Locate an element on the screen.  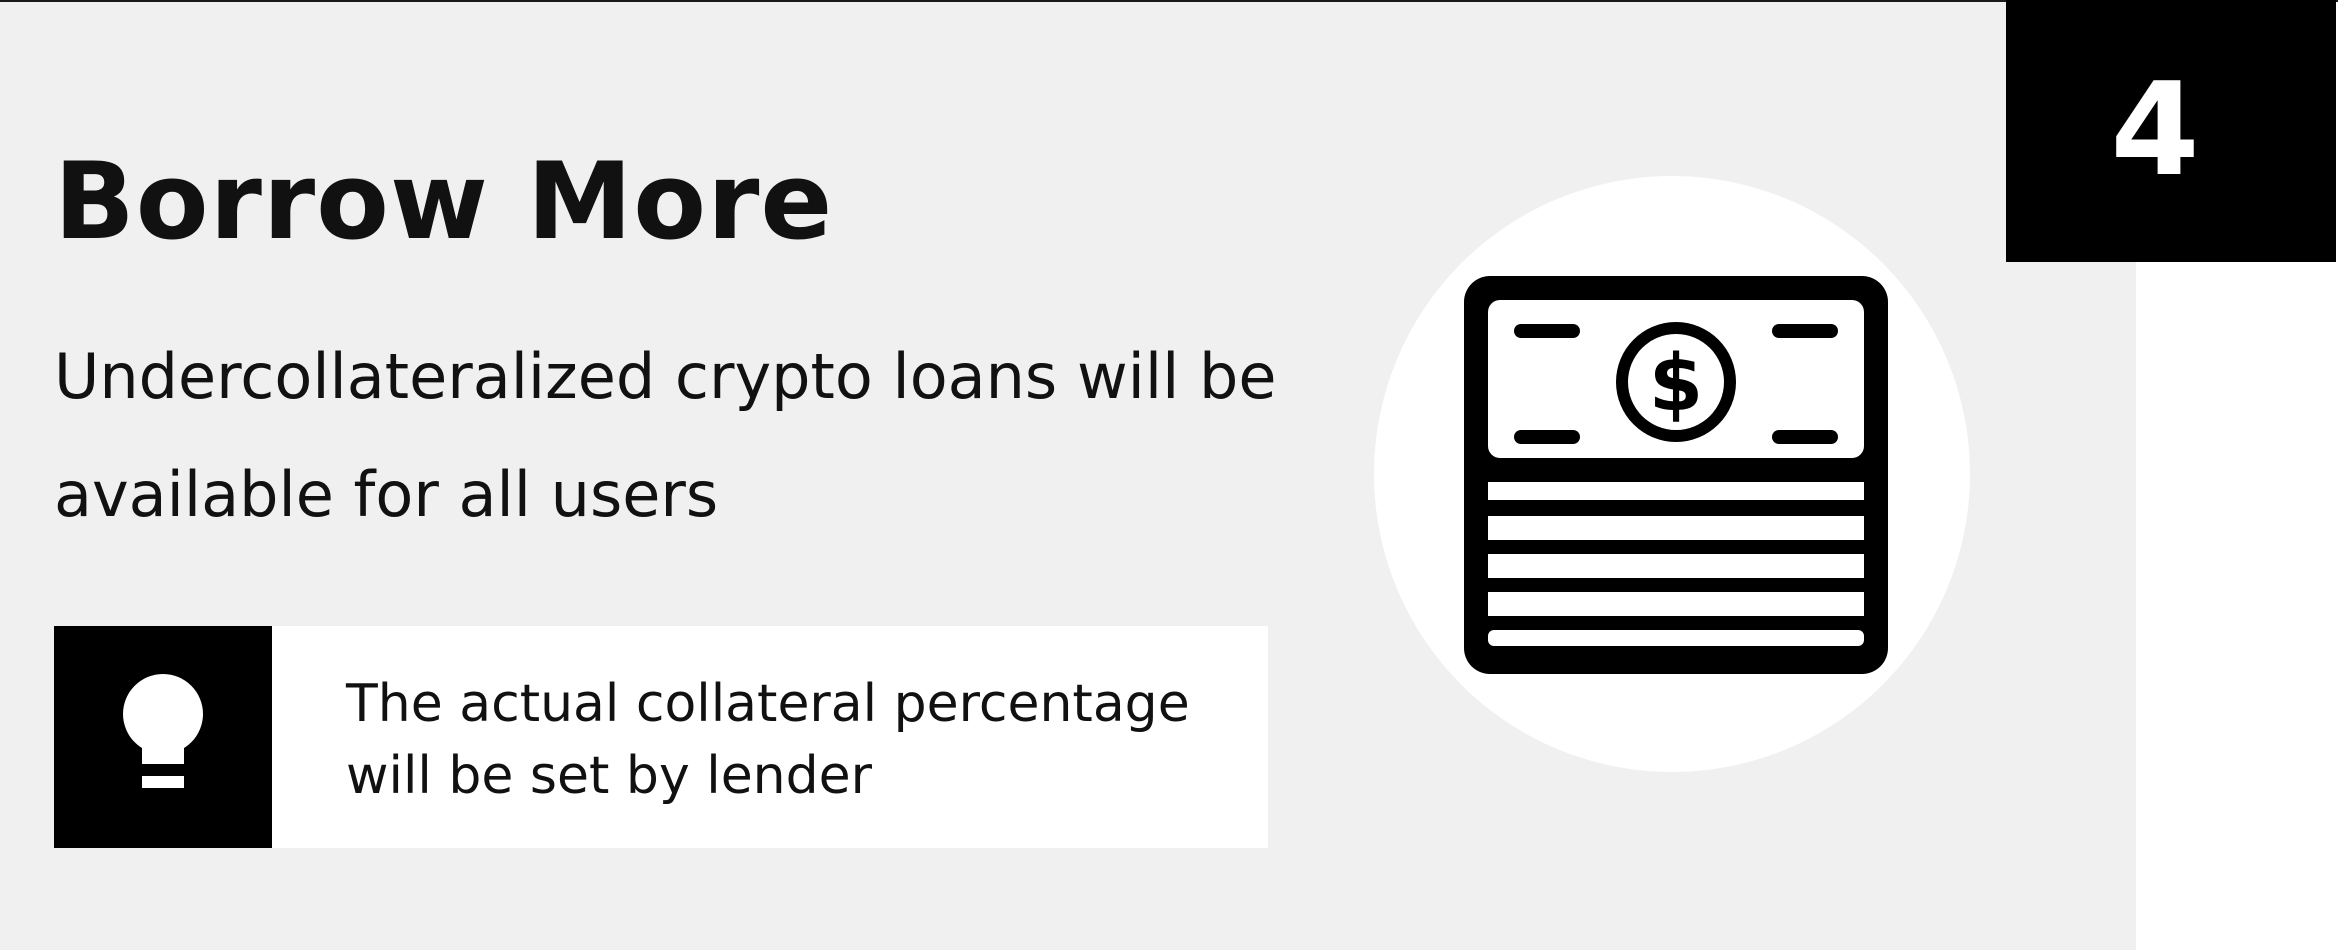
slide-number: 4 is located at coordinates (2155, 130).